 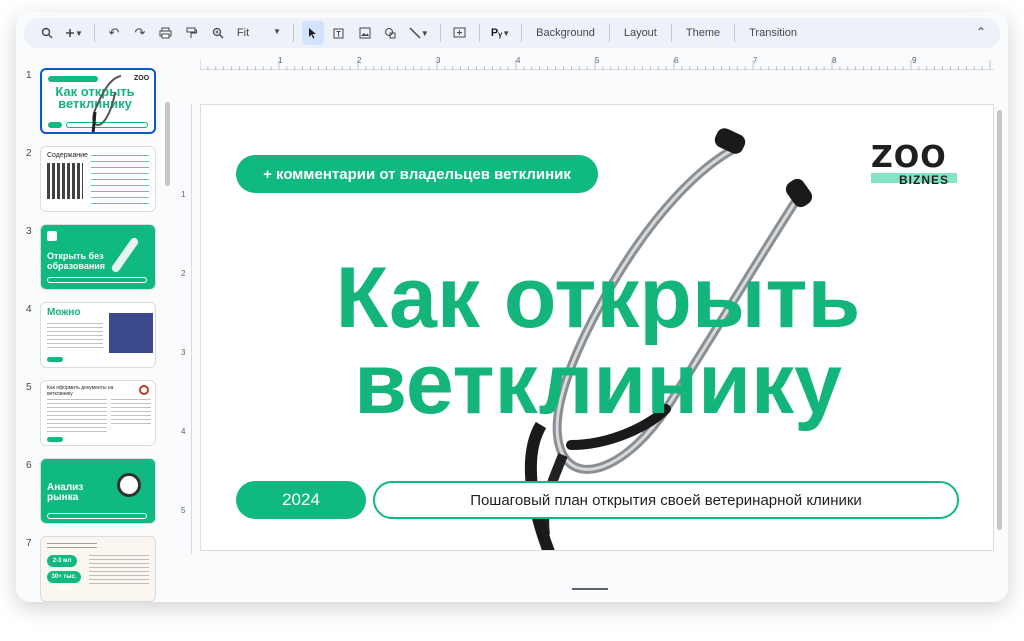 What do you see at coordinates (259, 33) in the screenshot?
I see `zoom-select: Fit ▼` at bounding box center [259, 33].